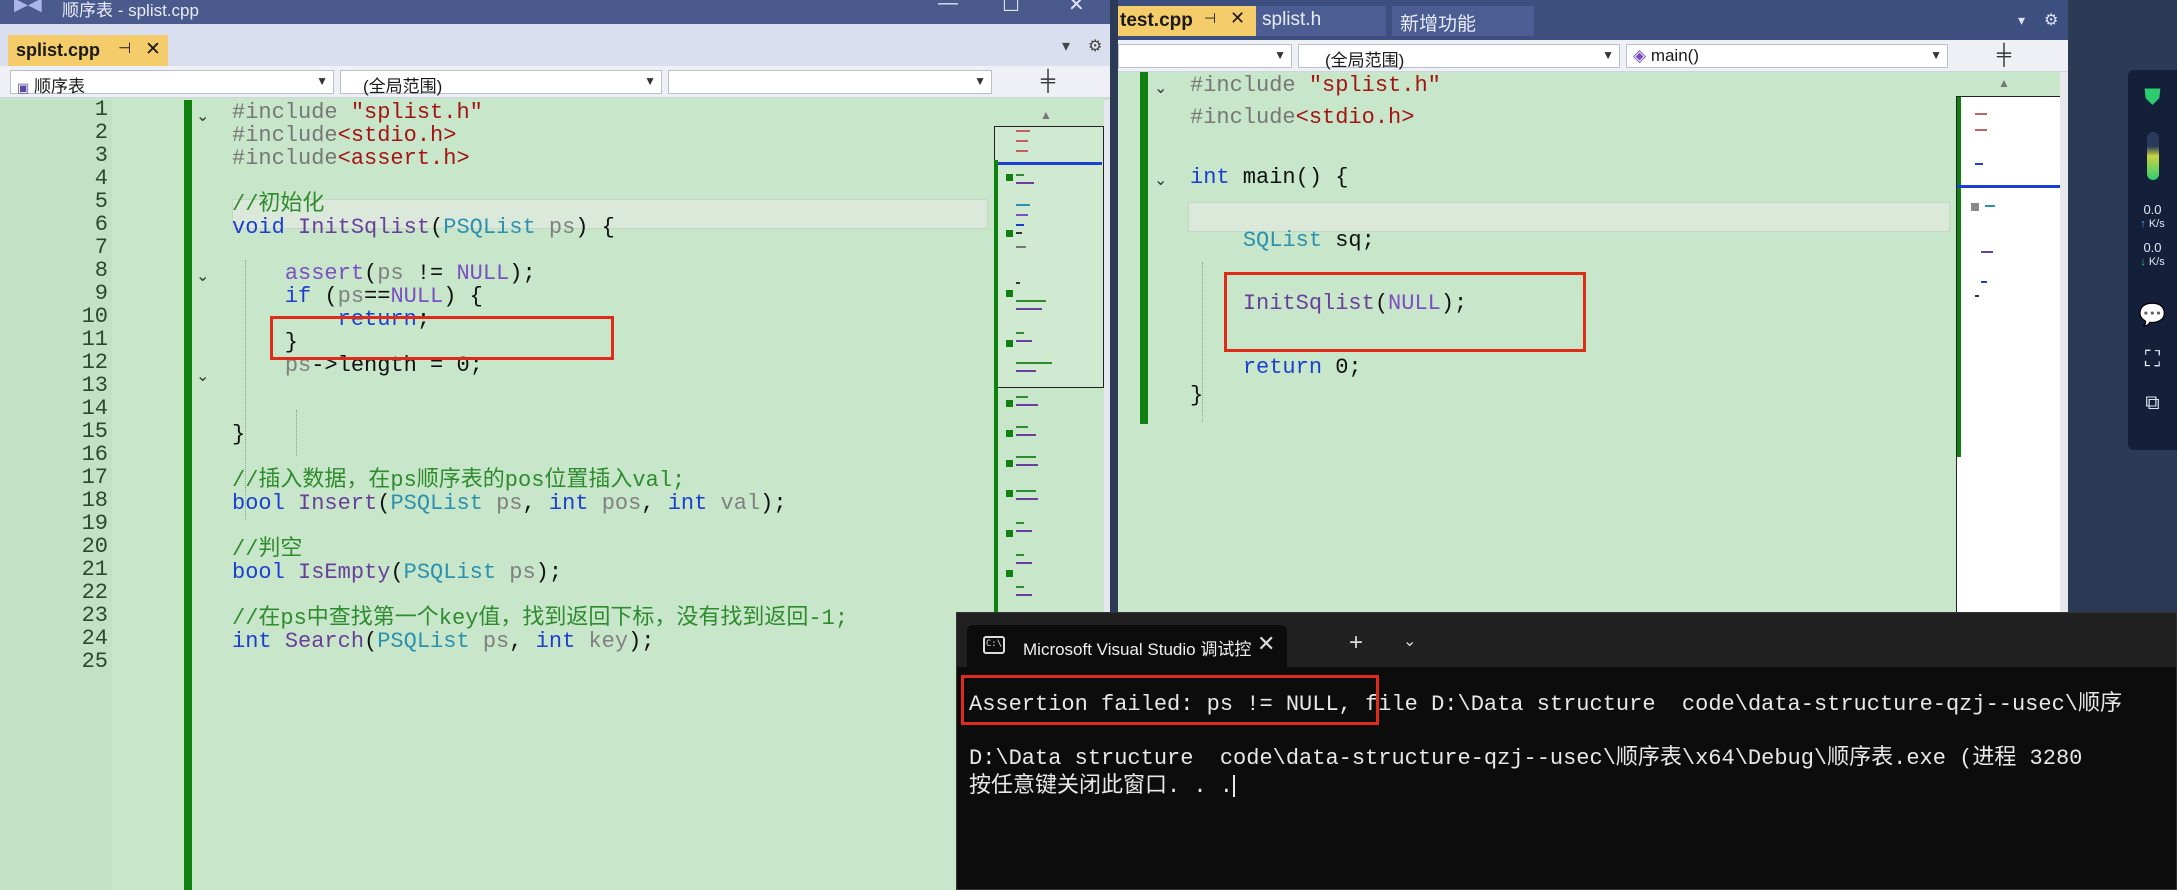  I want to click on project-dropdown: ▼, so click(1205, 56).